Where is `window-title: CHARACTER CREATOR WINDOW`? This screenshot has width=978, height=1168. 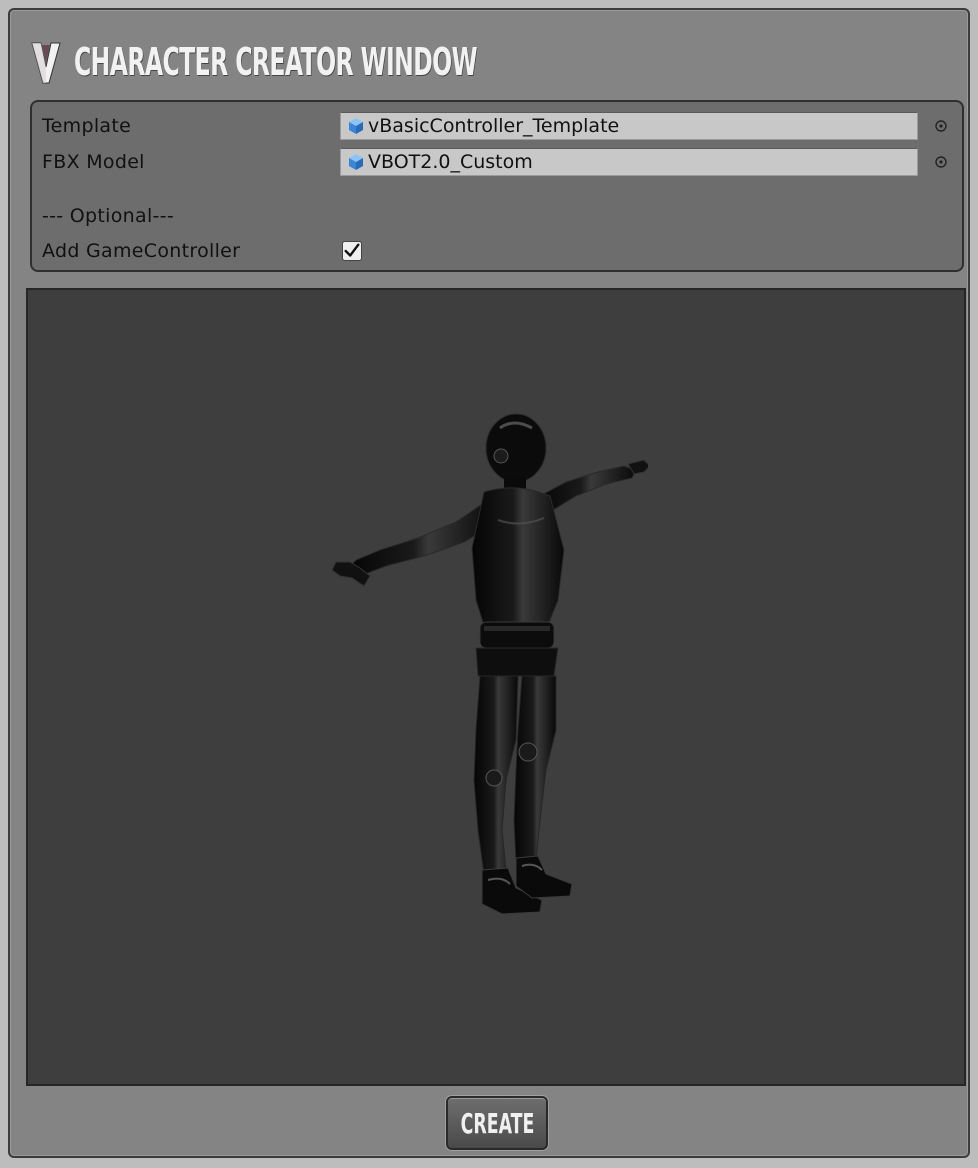
window-title: CHARACTER CREATOR WINDOW is located at coordinates (276, 62).